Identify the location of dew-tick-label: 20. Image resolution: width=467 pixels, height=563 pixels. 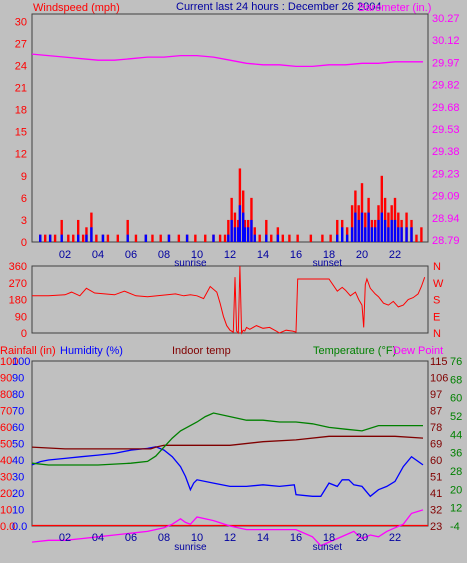
(456, 490).